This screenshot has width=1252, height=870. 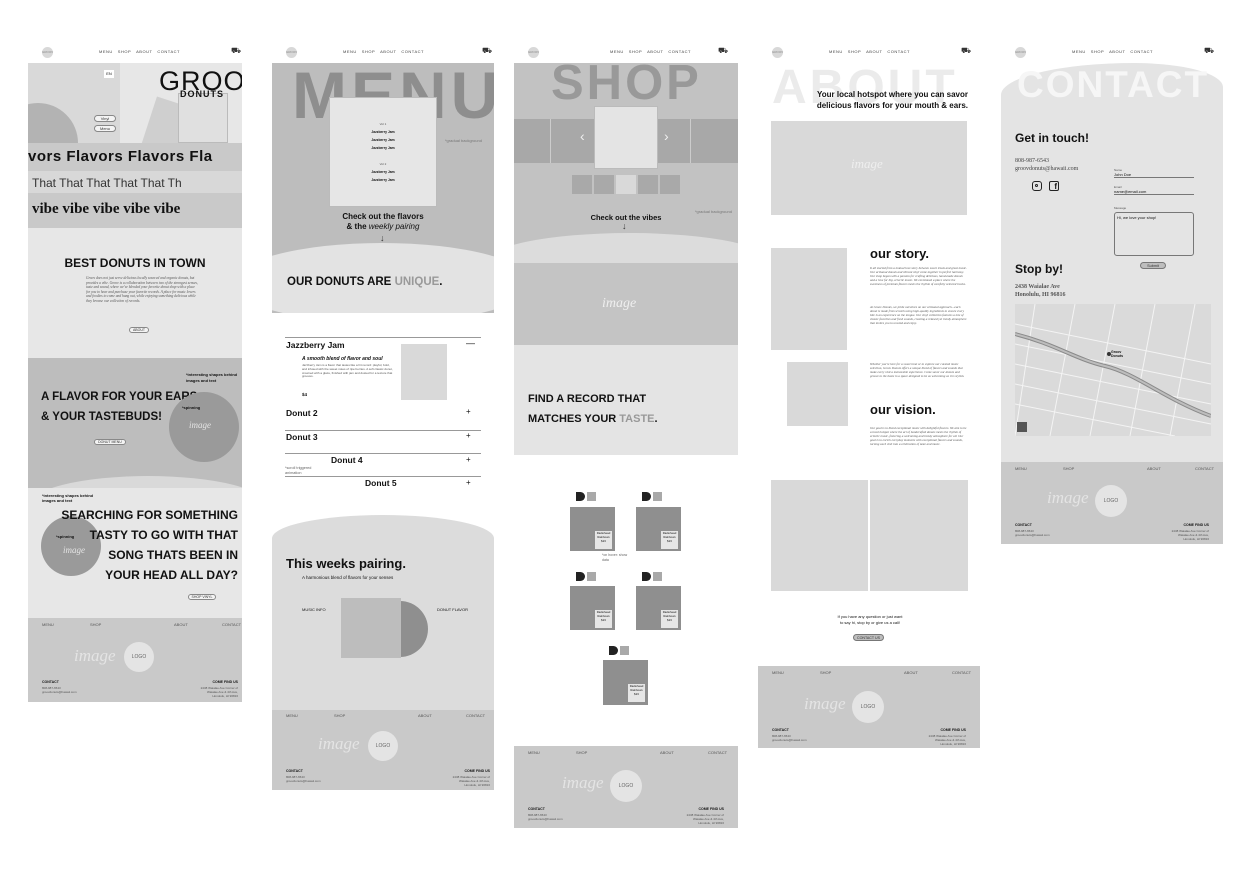 What do you see at coordinates (626, 137) in the screenshot?
I see `carousel-current` at bounding box center [626, 137].